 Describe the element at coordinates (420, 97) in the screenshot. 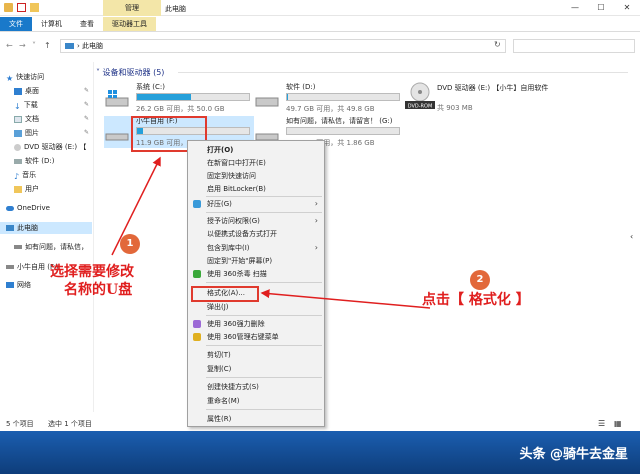

I see `dvd-drive-icon: DVD-ROM` at that location.